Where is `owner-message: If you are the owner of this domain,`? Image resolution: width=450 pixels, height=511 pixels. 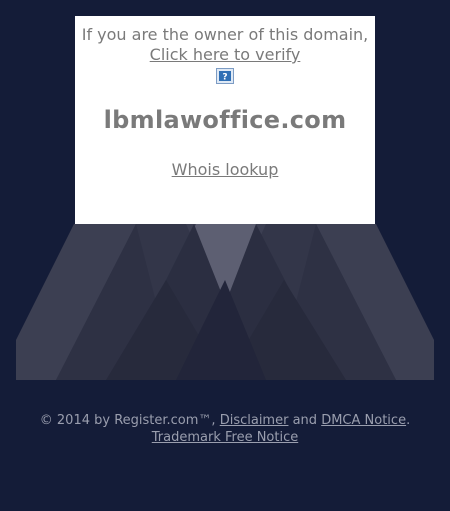 owner-message: If you are the owner of this domain, is located at coordinates (225, 34).